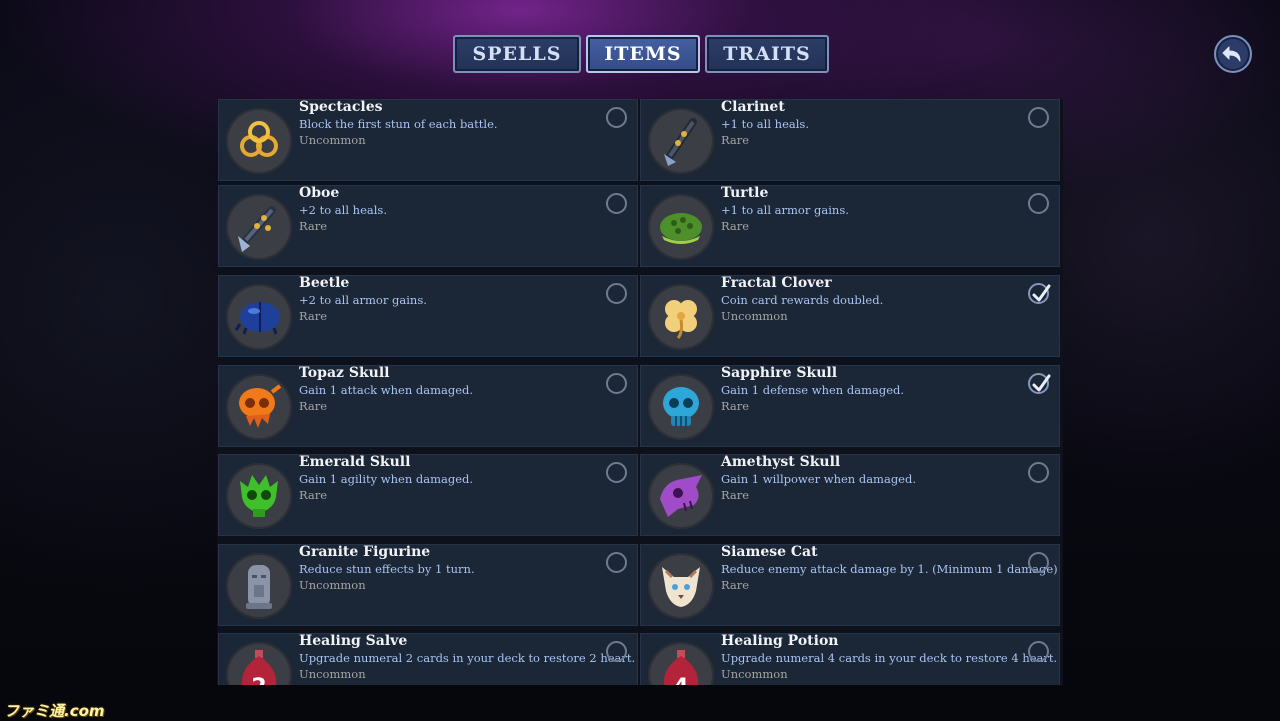 This screenshot has width=1280, height=721. What do you see at coordinates (398, 124) in the screenshot?
I see `item-description: Block the first stun of each battle.` at bounding box center [398, 124].